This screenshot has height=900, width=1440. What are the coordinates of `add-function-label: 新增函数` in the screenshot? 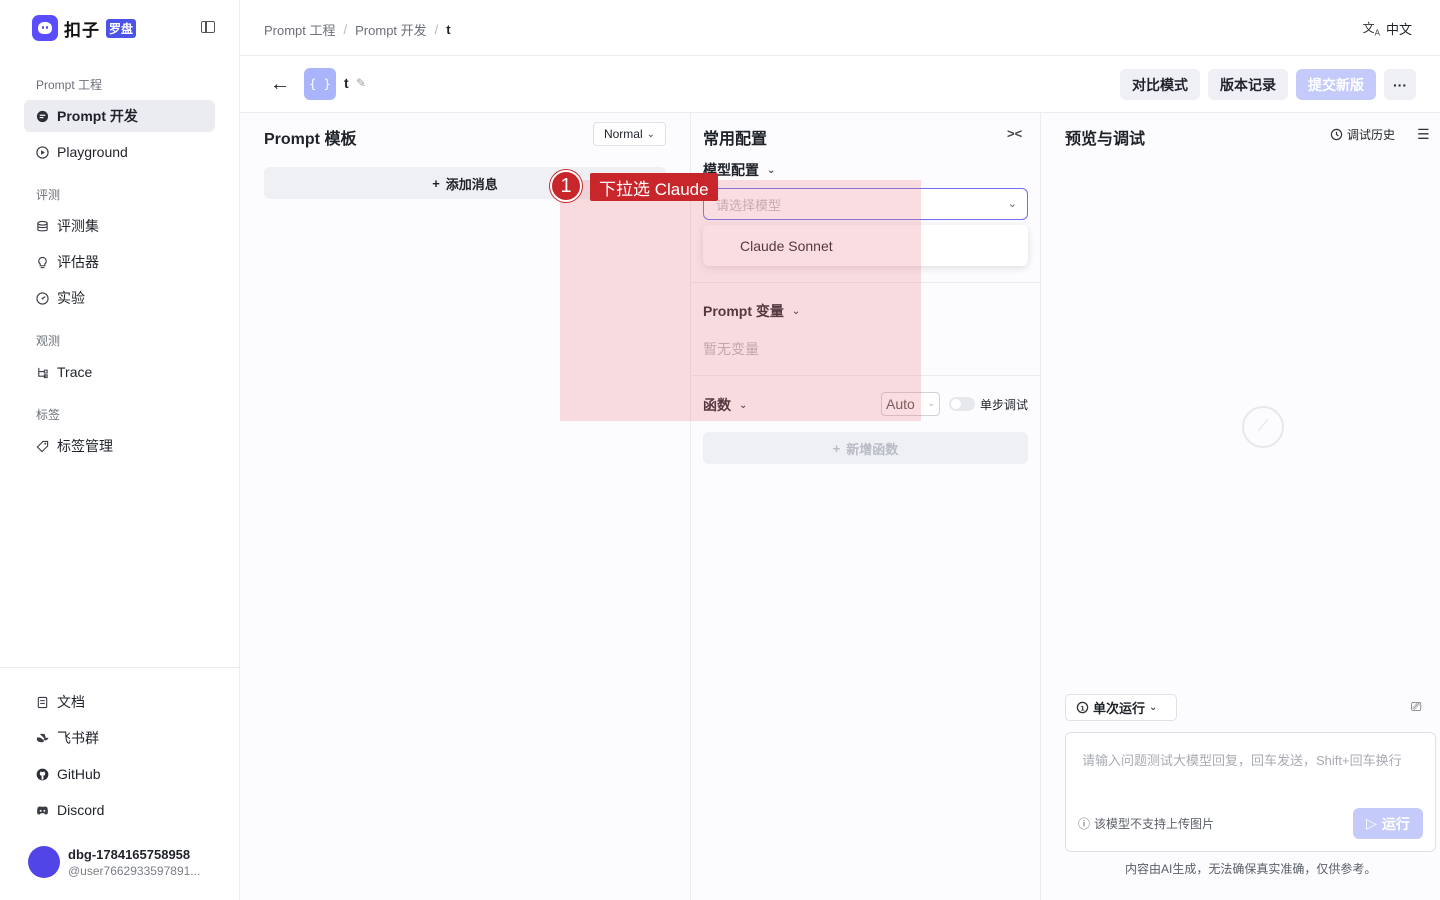 It's located at (872, 449).